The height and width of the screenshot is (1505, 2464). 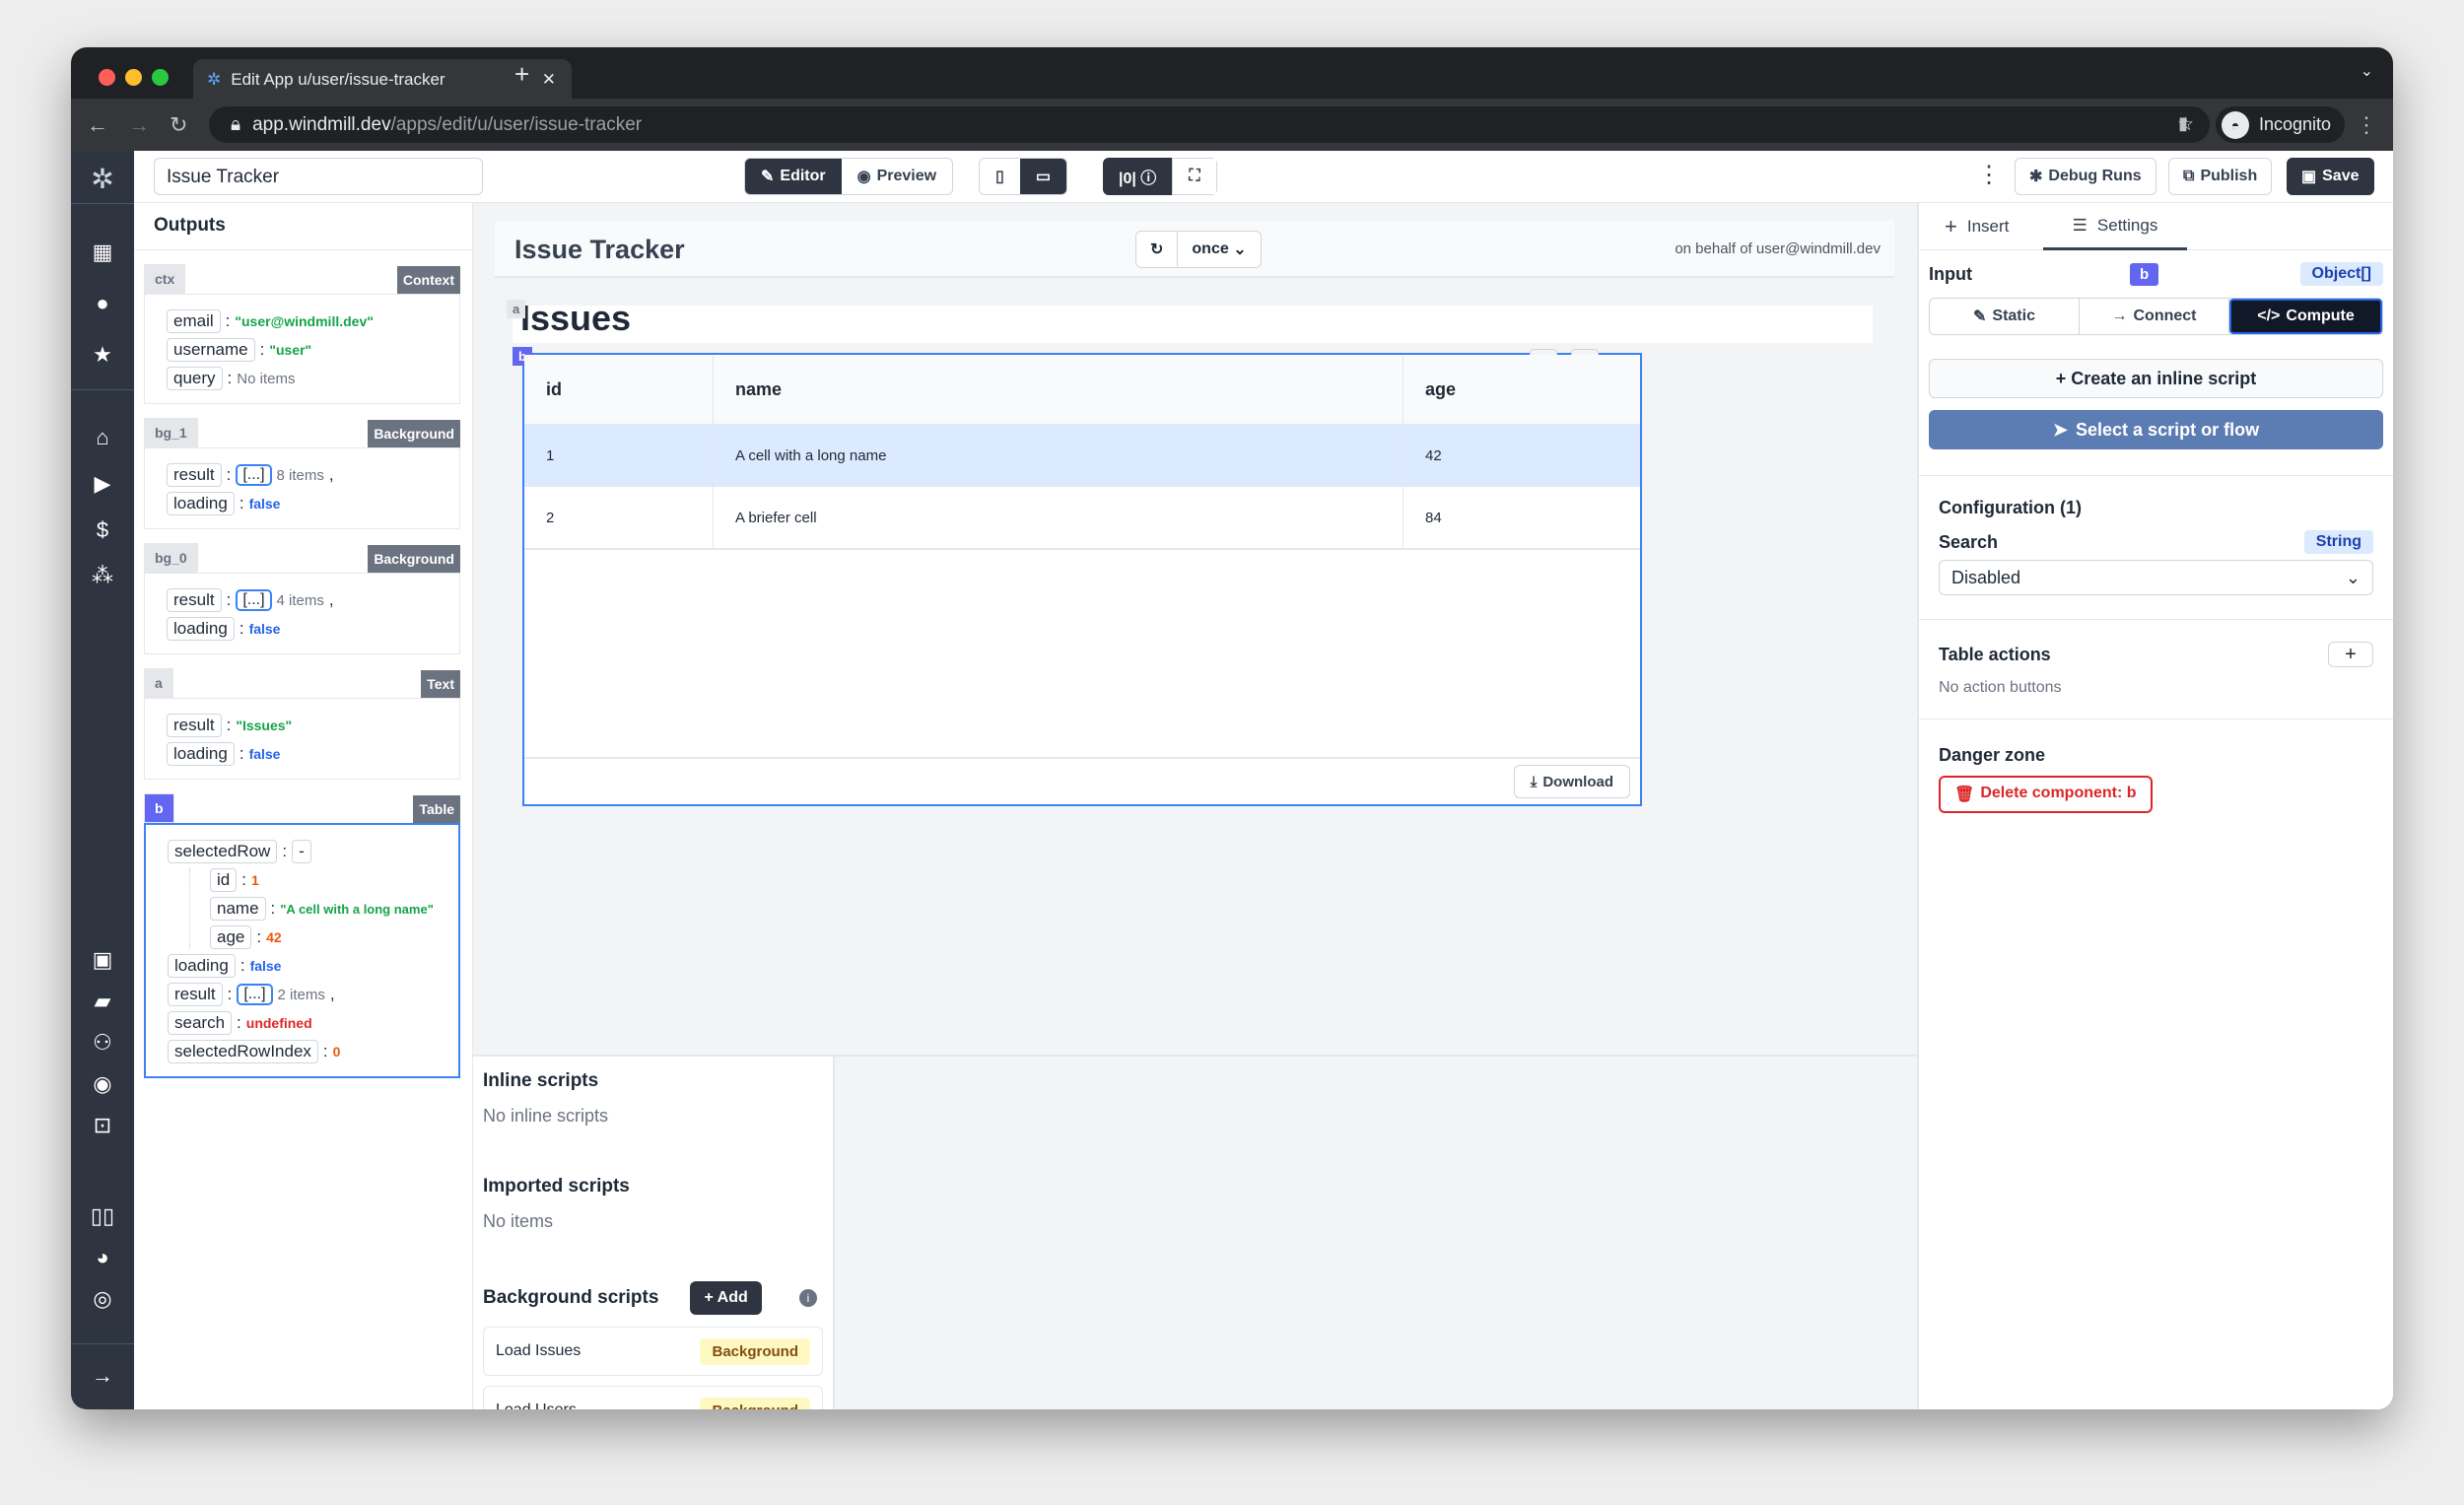 What do you see at coordinates (2350, 654) in the screenshot?
I see `add-action-button: +` at bounding box center [2350, 654].